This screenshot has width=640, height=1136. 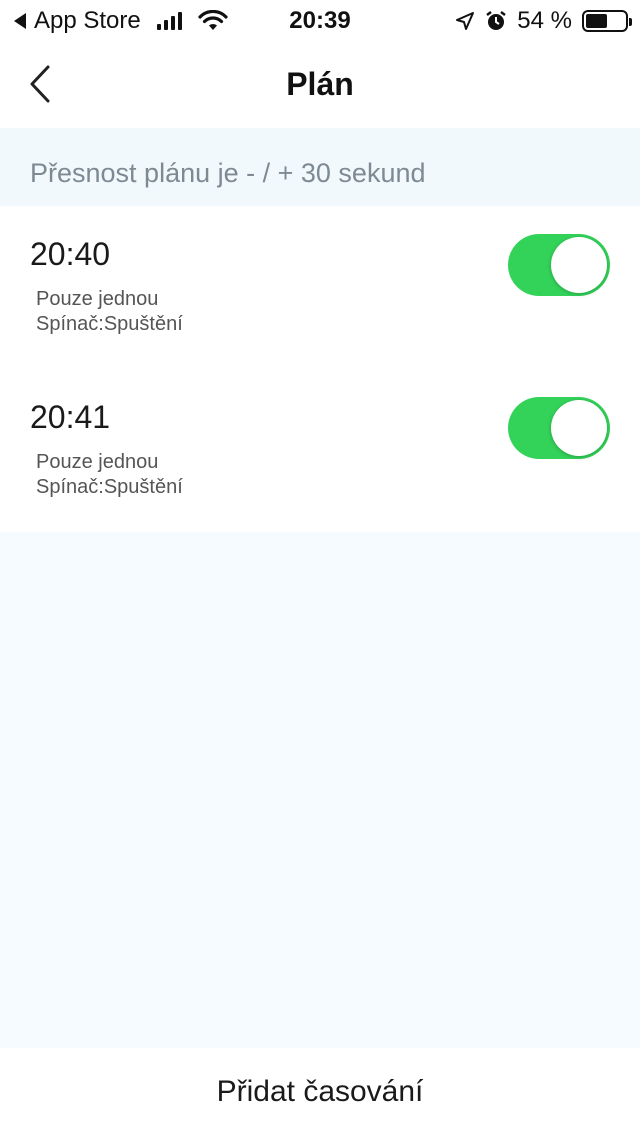 I want to click on status-right: 54 %, so click(x=543, y=21).